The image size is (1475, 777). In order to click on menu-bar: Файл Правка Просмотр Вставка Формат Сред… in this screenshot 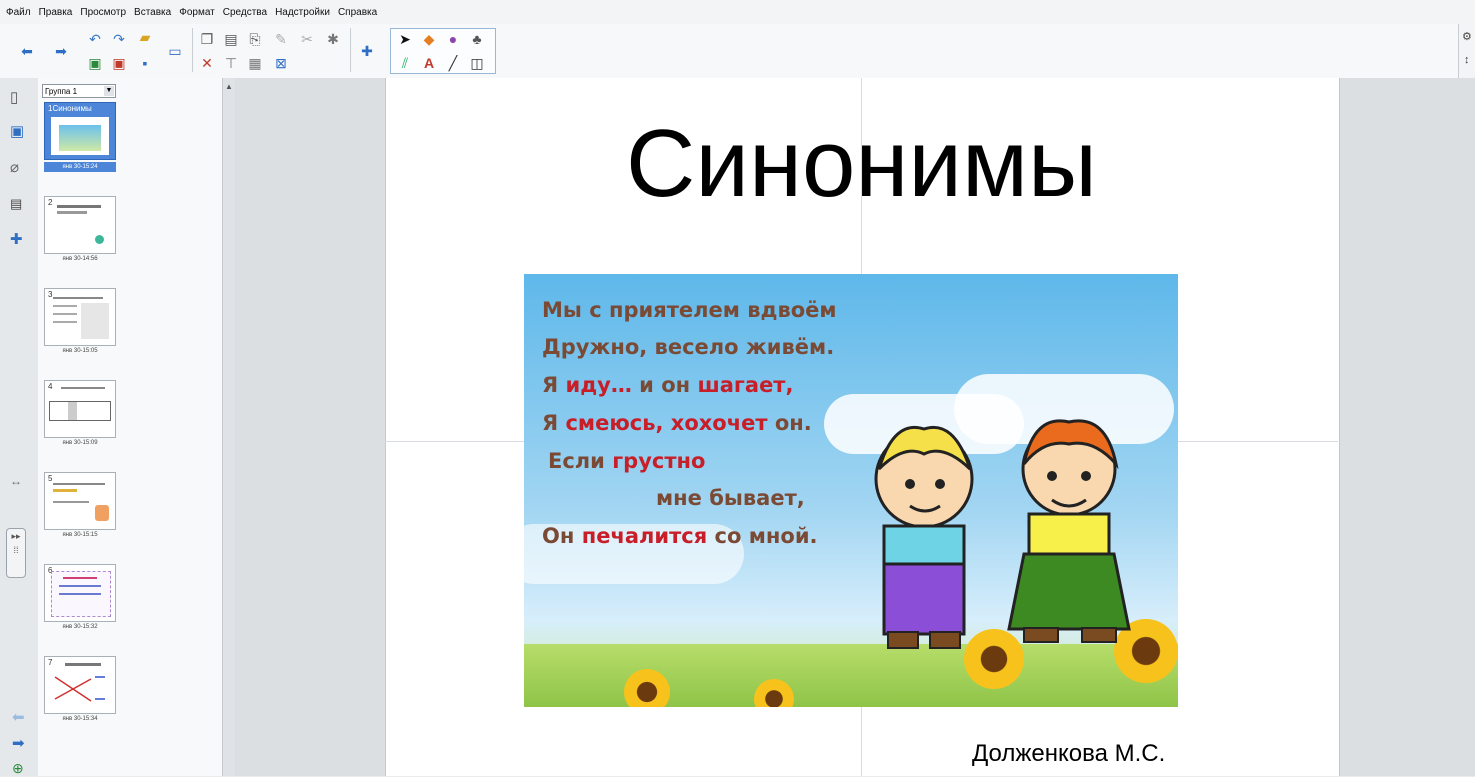, I will do `click(737, 12)`.